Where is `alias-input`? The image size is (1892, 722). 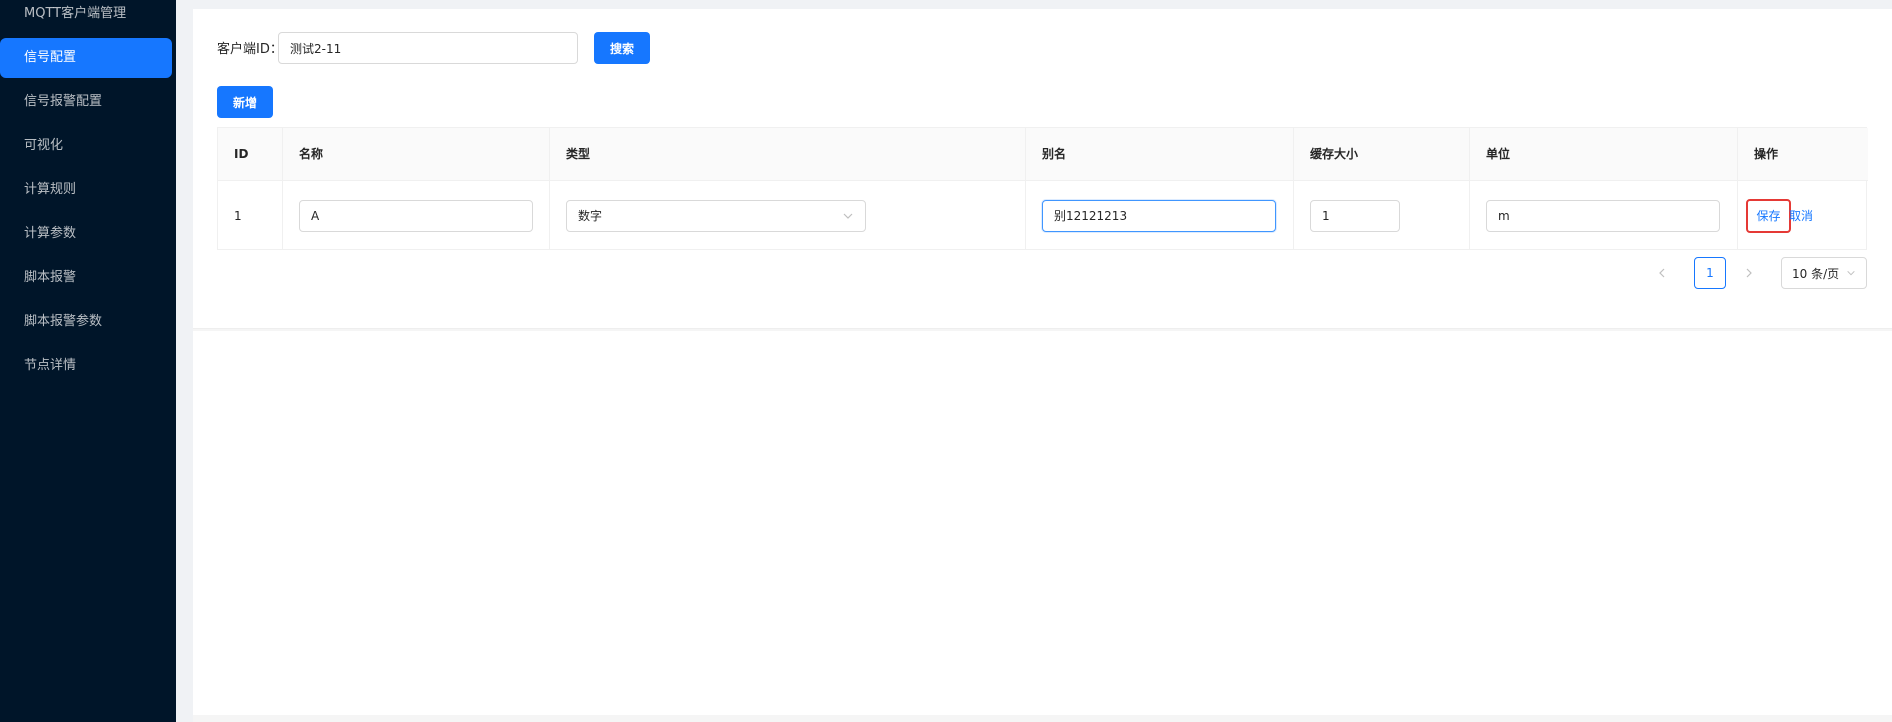
alias-input is located at coordinates (1159, 215).